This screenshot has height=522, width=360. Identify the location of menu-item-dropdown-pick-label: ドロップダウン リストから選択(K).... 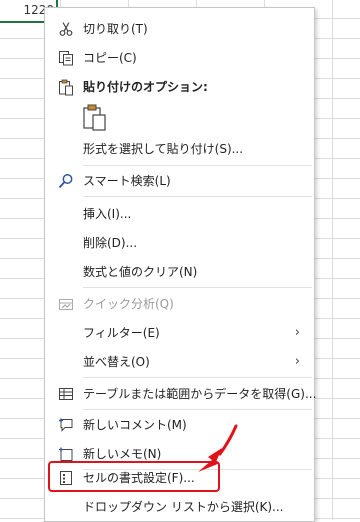
(183, 507).